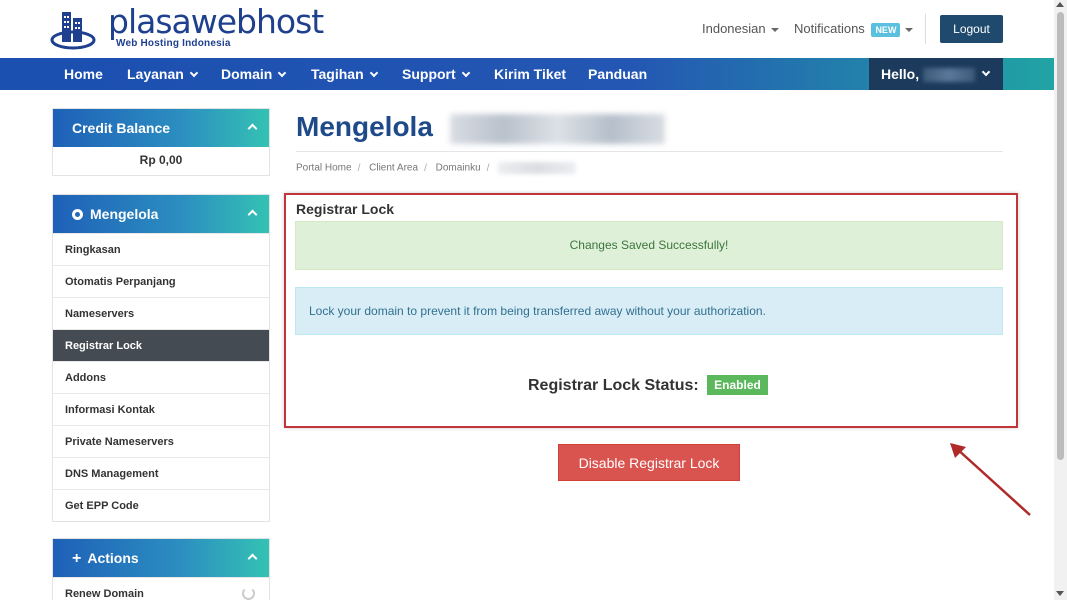 This screenshot has height=600, width=1067. What do you see at coordinates (124, 214) in the screenshot?
I see `manage-title: Mengelola` at bounding box center [124, 214].